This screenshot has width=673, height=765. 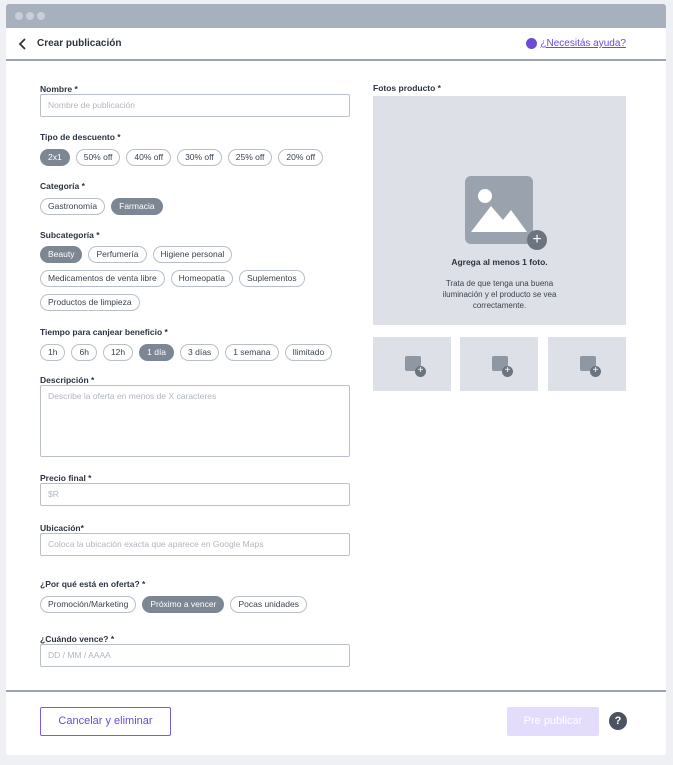 I want to click on option-chip: 50% off, so click(x=98, y=157).